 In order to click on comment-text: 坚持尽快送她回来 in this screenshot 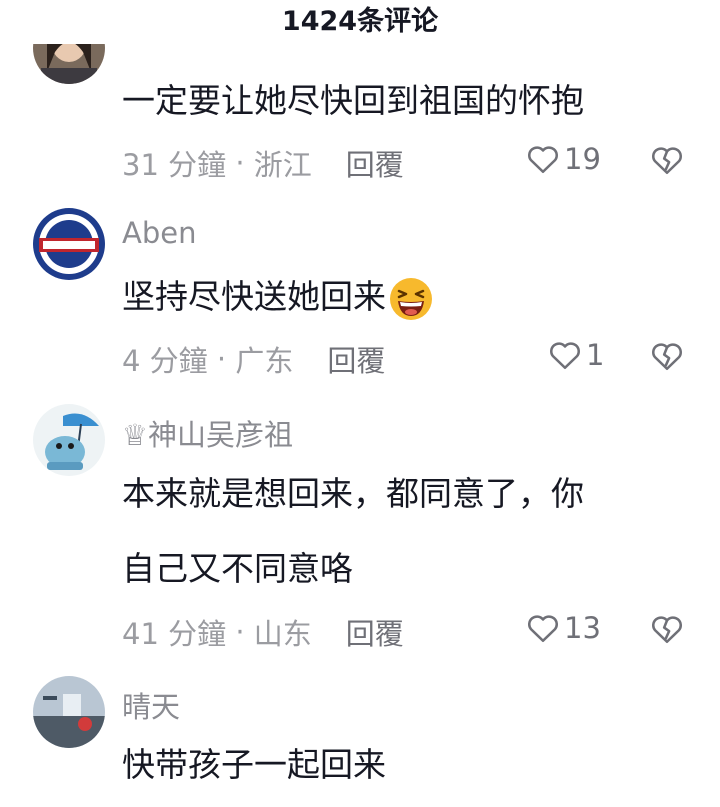, I will do `click(254, 296)`.